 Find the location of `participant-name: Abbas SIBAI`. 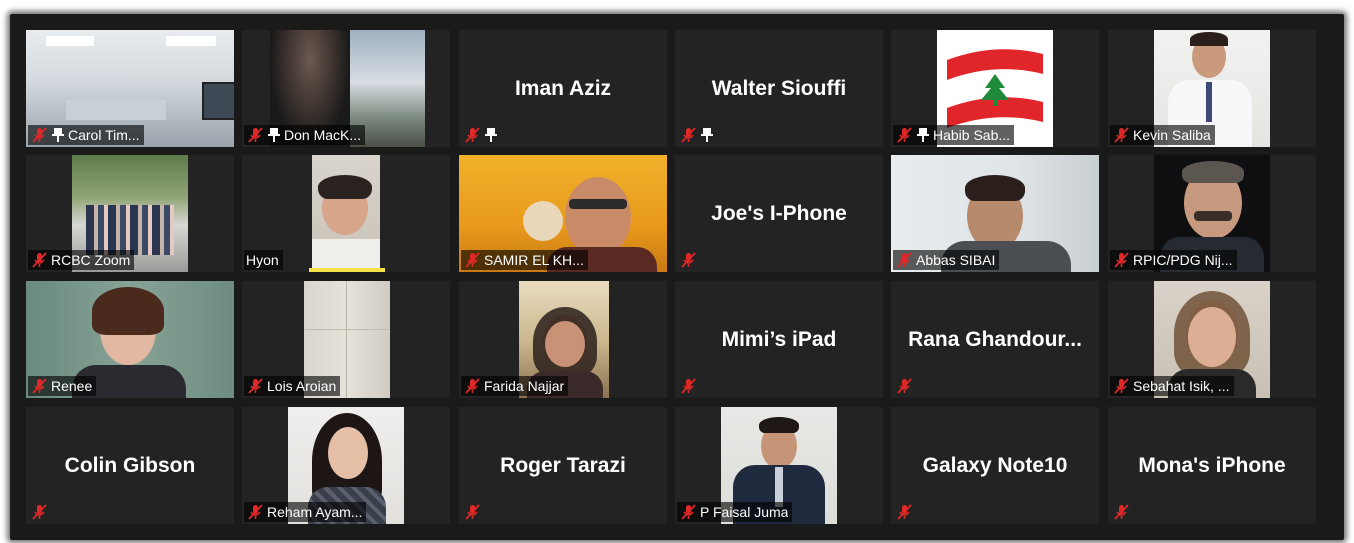

participant-name: Abbas SIBAI is located at coordinates (956, 260).